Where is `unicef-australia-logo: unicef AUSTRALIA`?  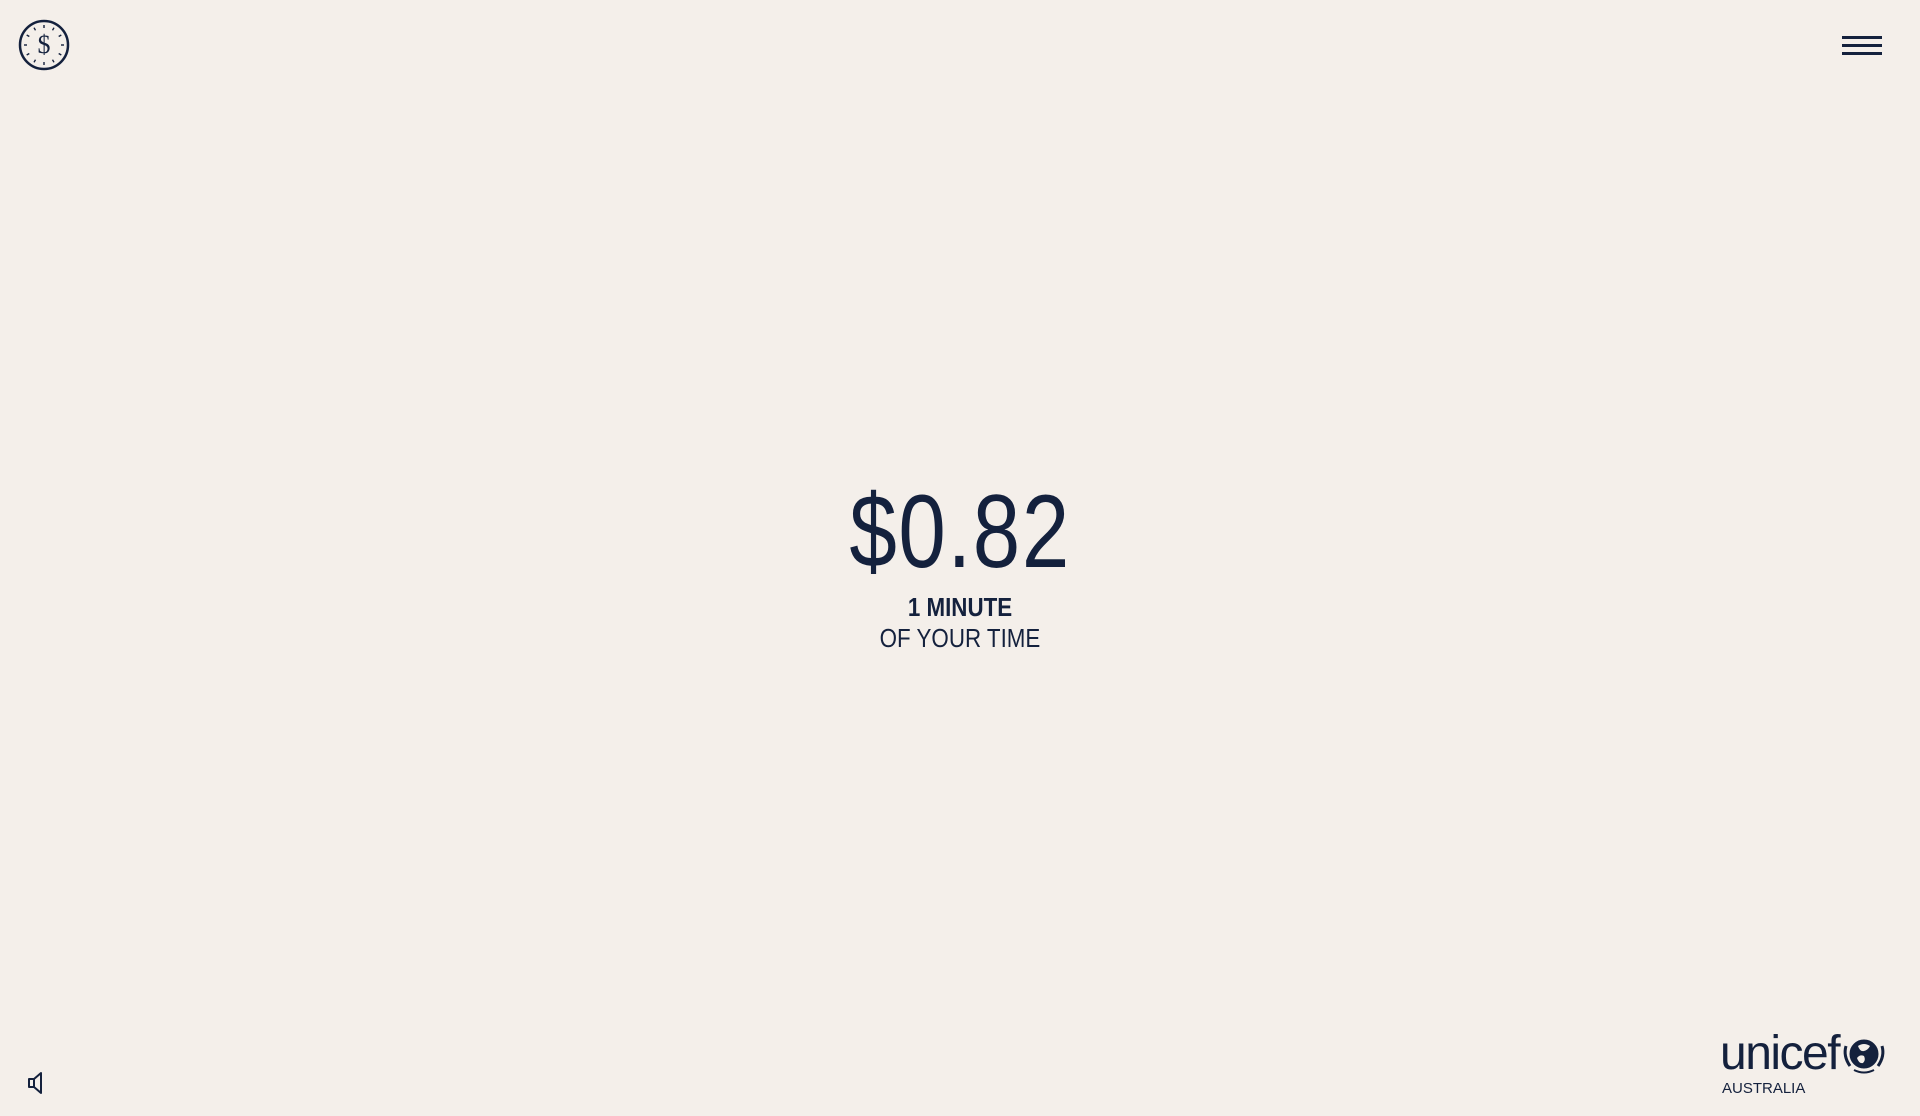
unicef-australia-logo: unicef AUSTRALIA is located at coordinates (1805, 1065).